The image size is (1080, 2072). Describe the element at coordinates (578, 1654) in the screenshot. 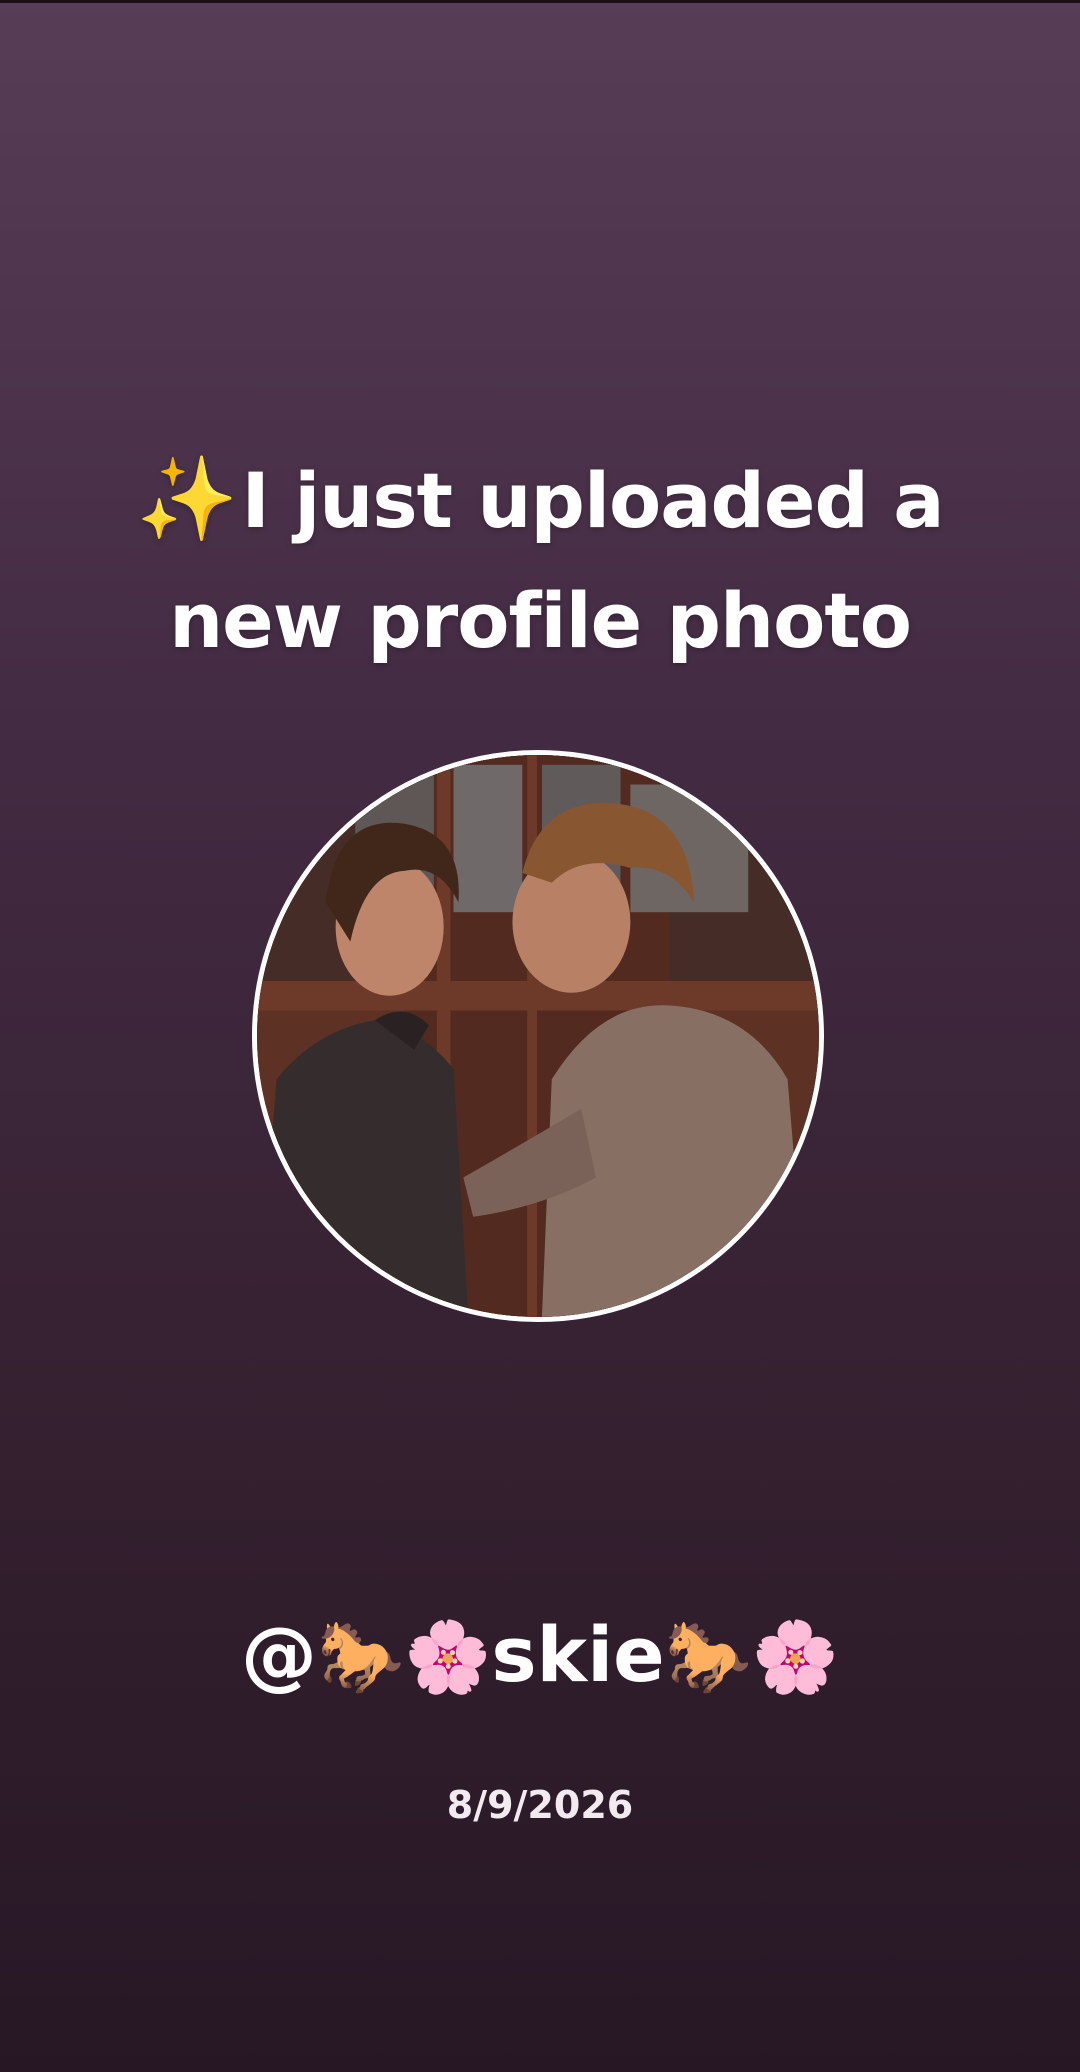

I see `username-text: skie` at that location.